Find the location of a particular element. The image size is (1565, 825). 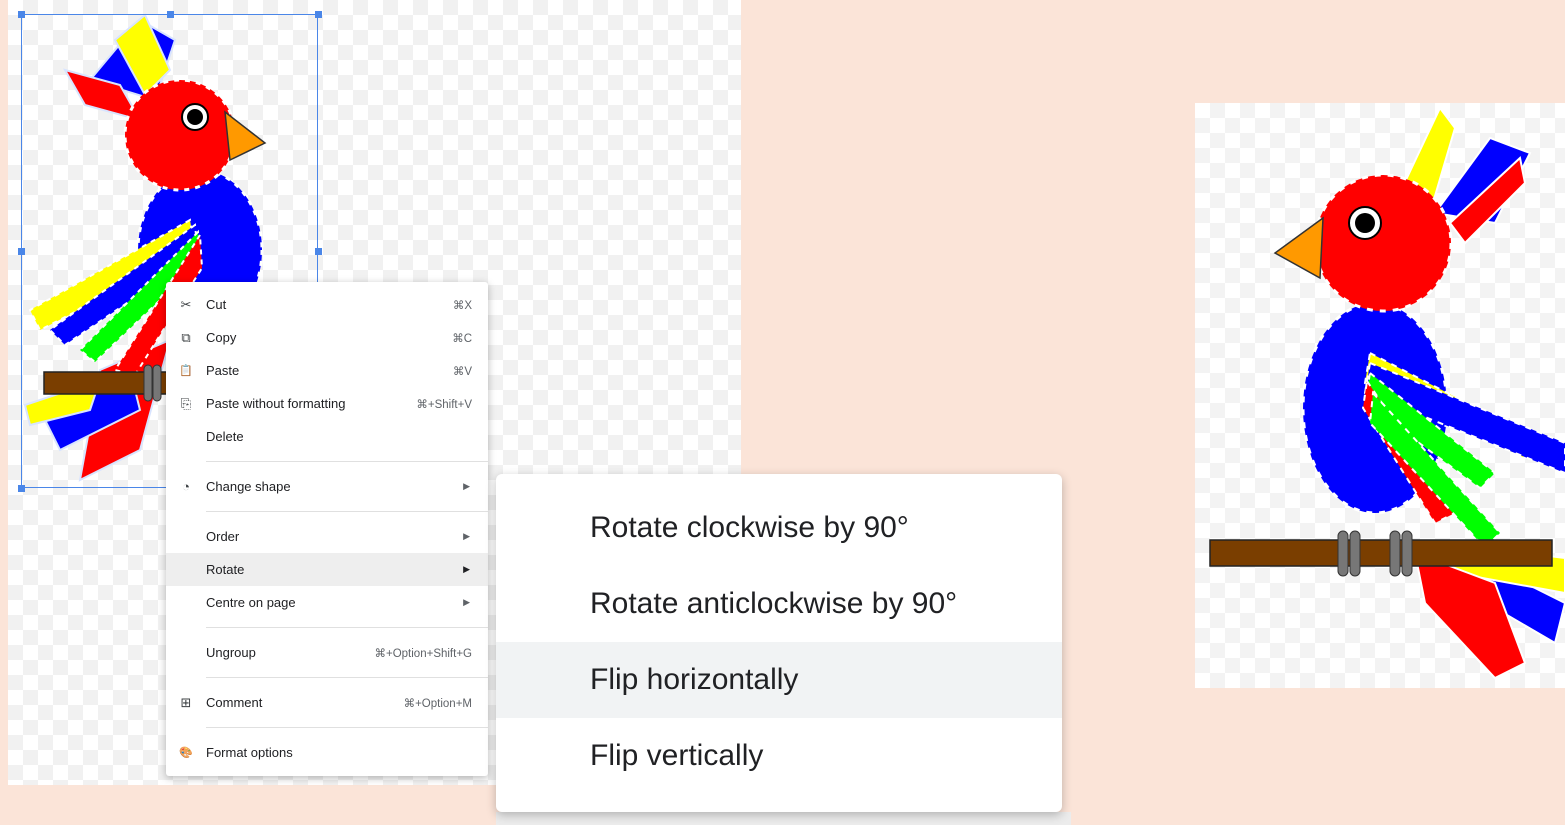

resize-handle-top-right is located at coordinates (318, 14).